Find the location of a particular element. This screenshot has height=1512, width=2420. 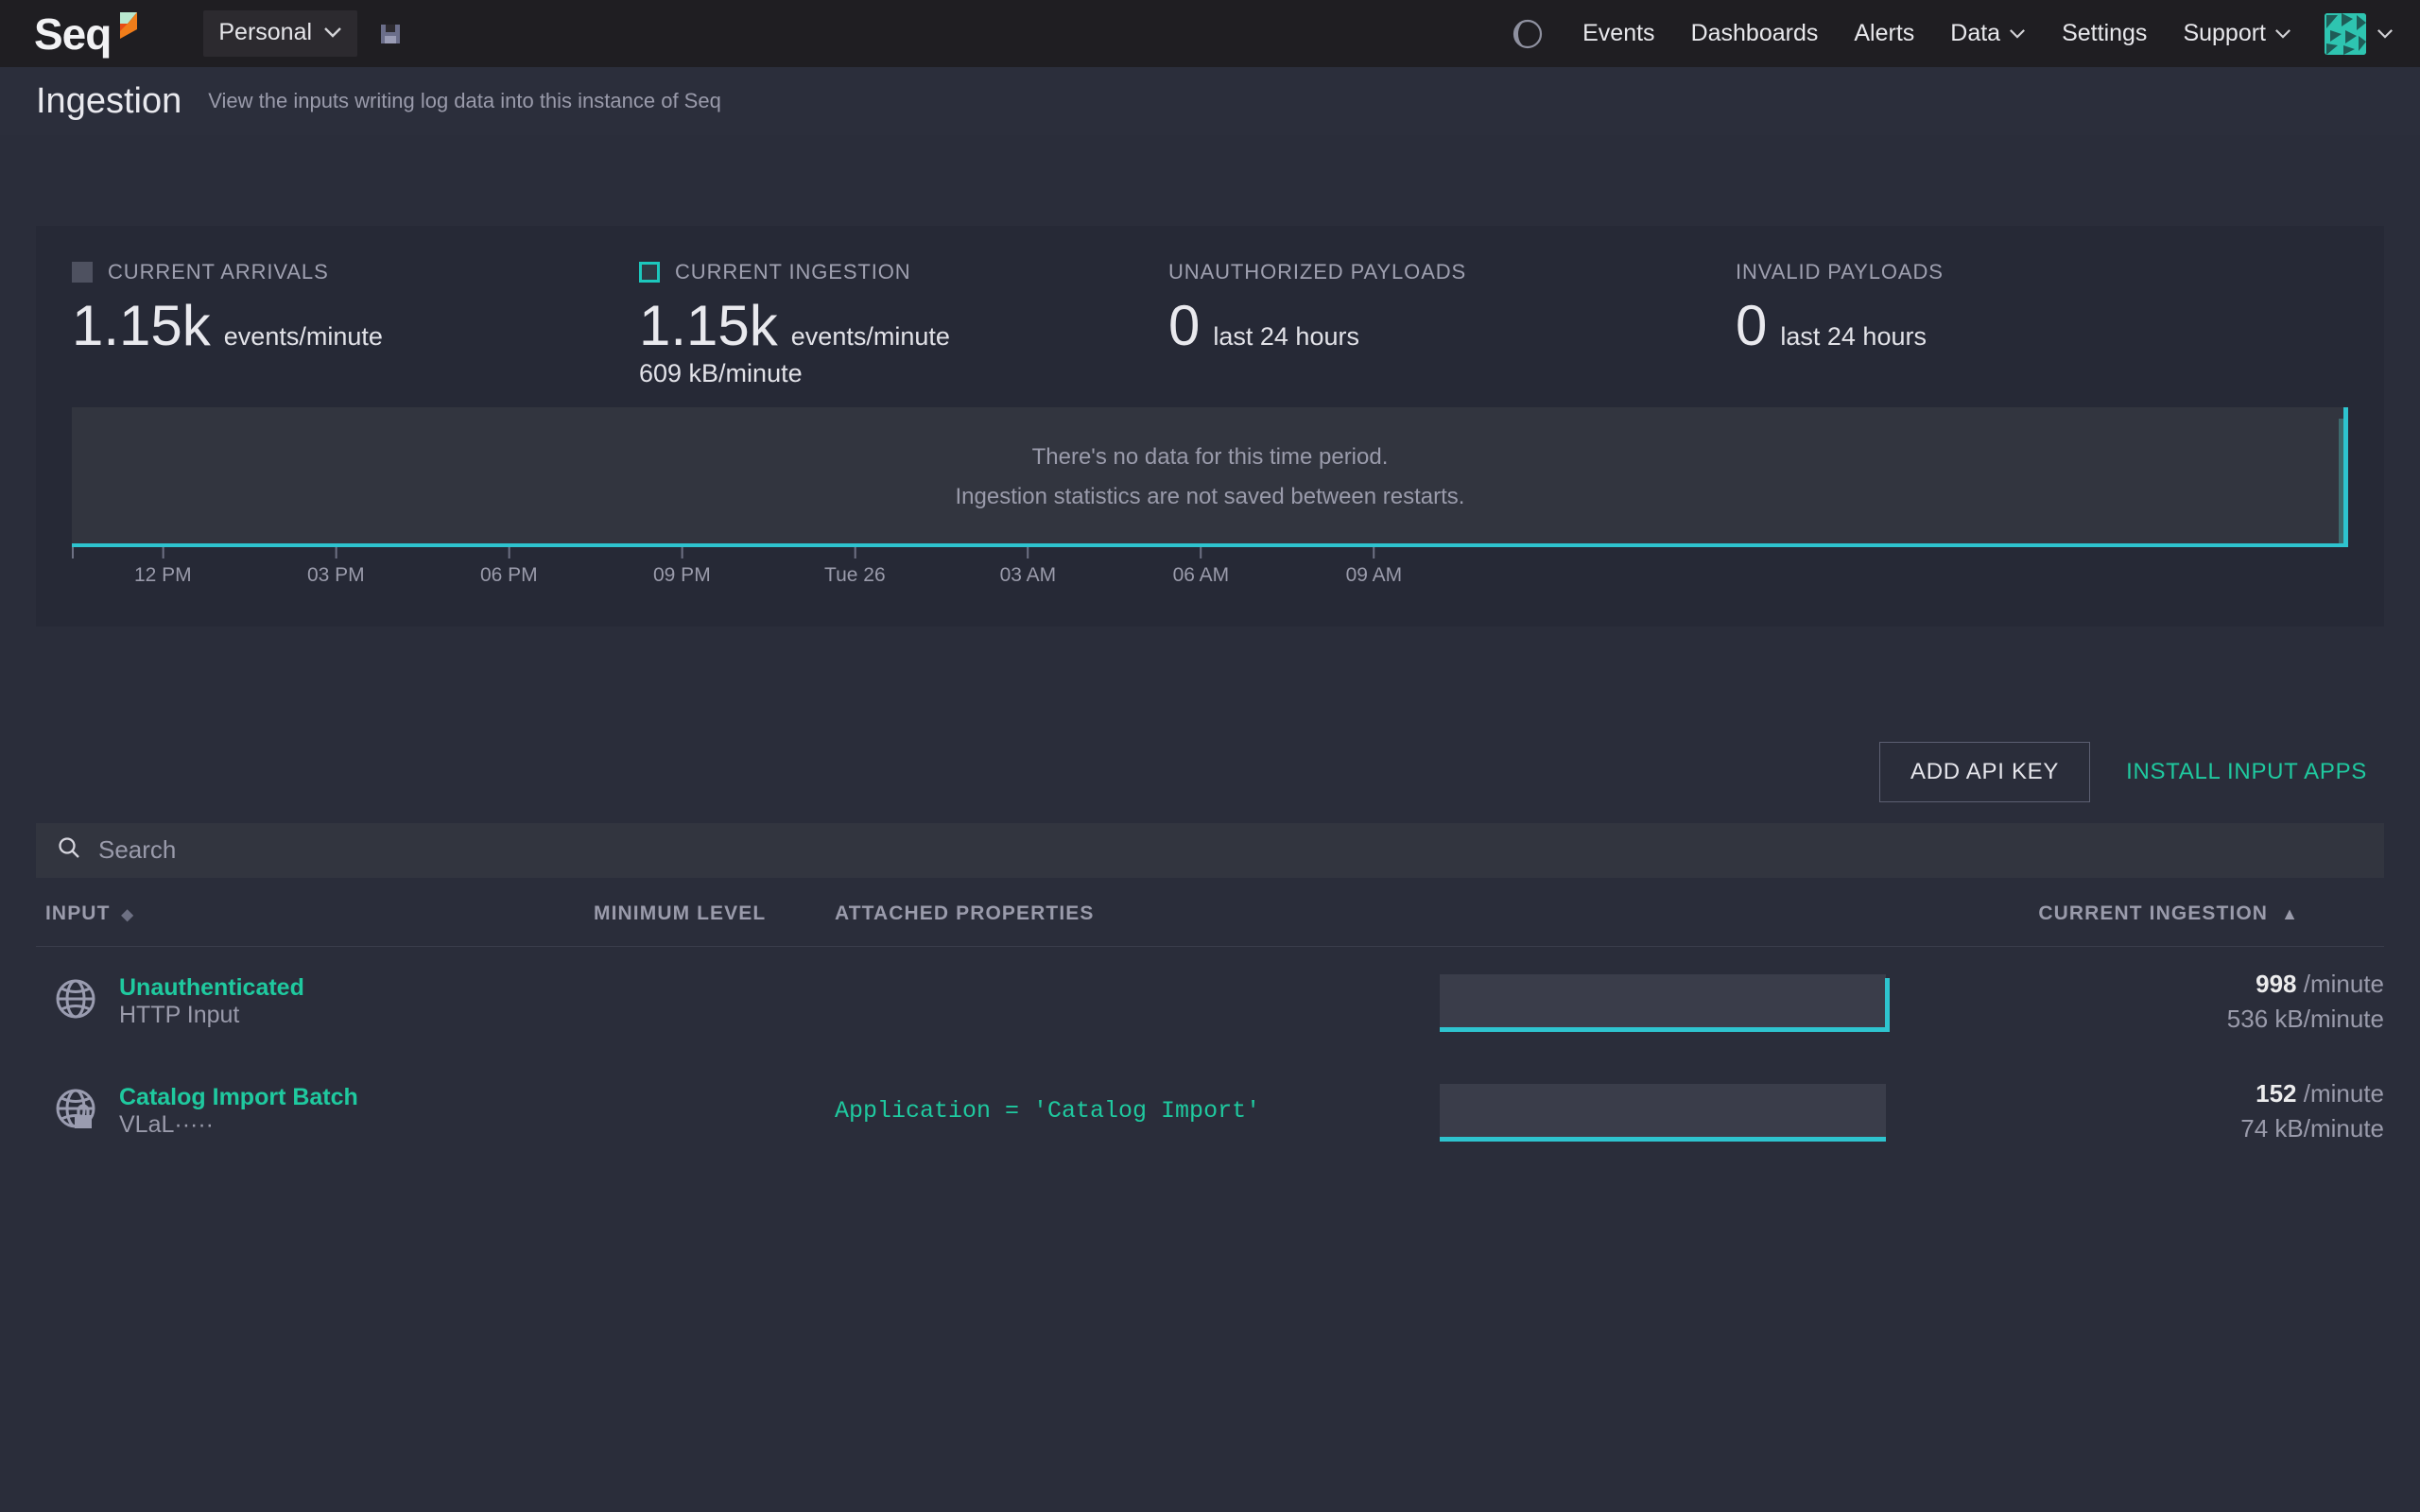

chart-empty-line-1: There's no data for this time period. is located at coordinates (1210, 456).